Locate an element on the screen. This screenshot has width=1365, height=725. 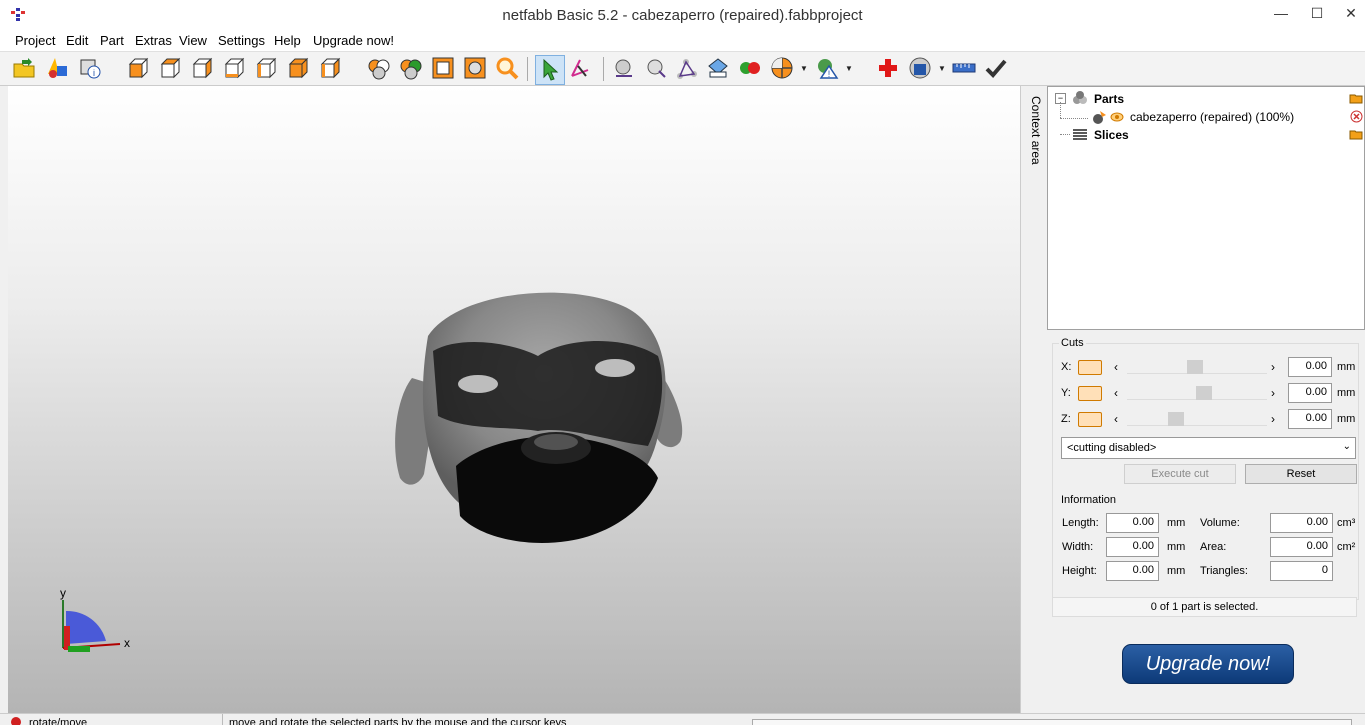
view-default-icon is located at coordinates (330, 68).